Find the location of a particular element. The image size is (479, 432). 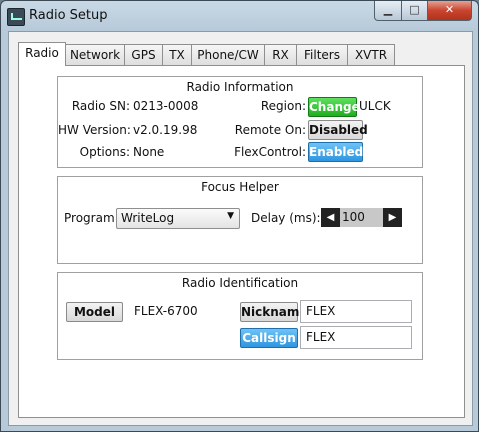

region-value: ULCK is located at coordinates (375, 106).